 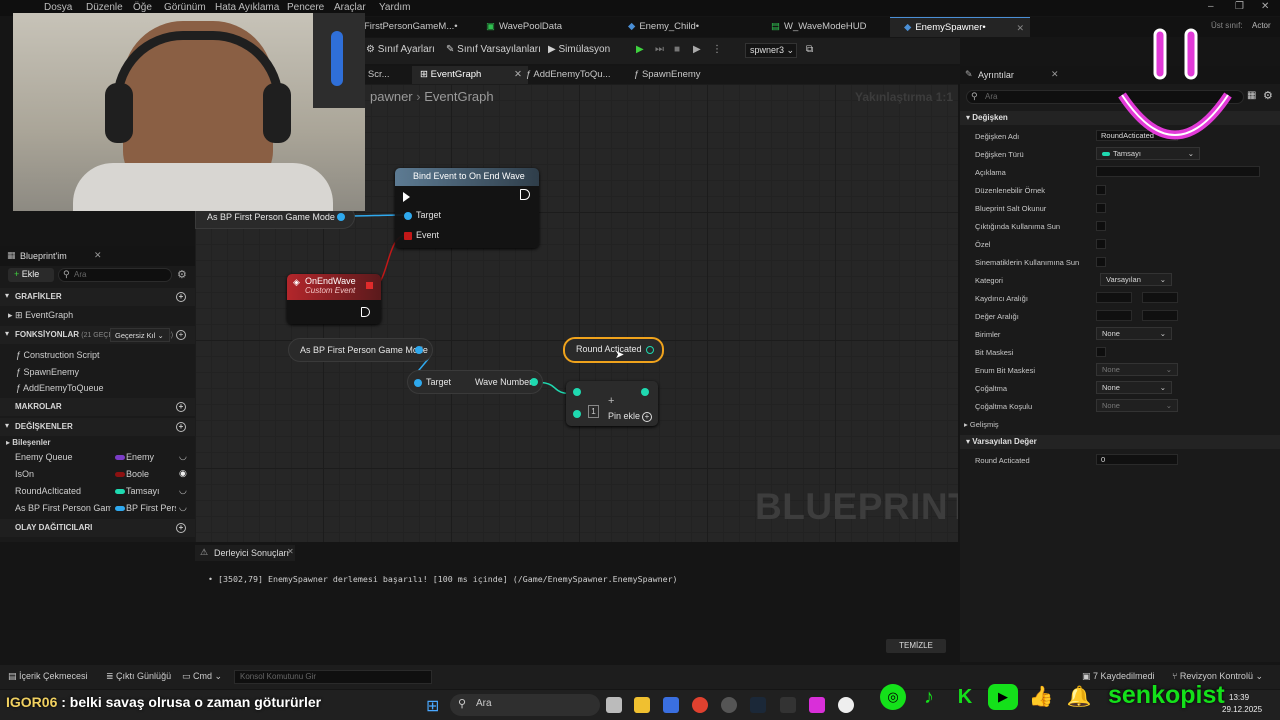 I want to click on bitmask-checkbox, so click(x=1101, y=352).